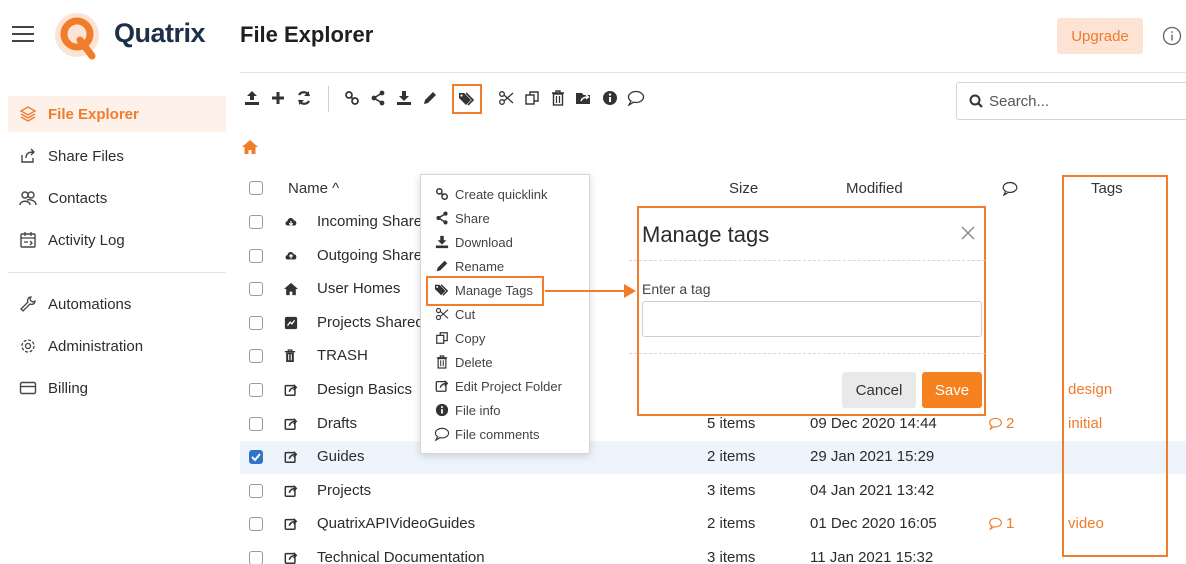  I want to click on sidebar-item-billing: Billing, so click(117, 388).